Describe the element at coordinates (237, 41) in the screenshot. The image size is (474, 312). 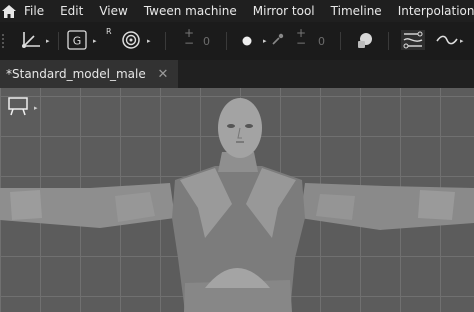
I see `toolbar: ▸ G ▸ R ▸ + − 0 ▸ + − 0 ▸` at that location.